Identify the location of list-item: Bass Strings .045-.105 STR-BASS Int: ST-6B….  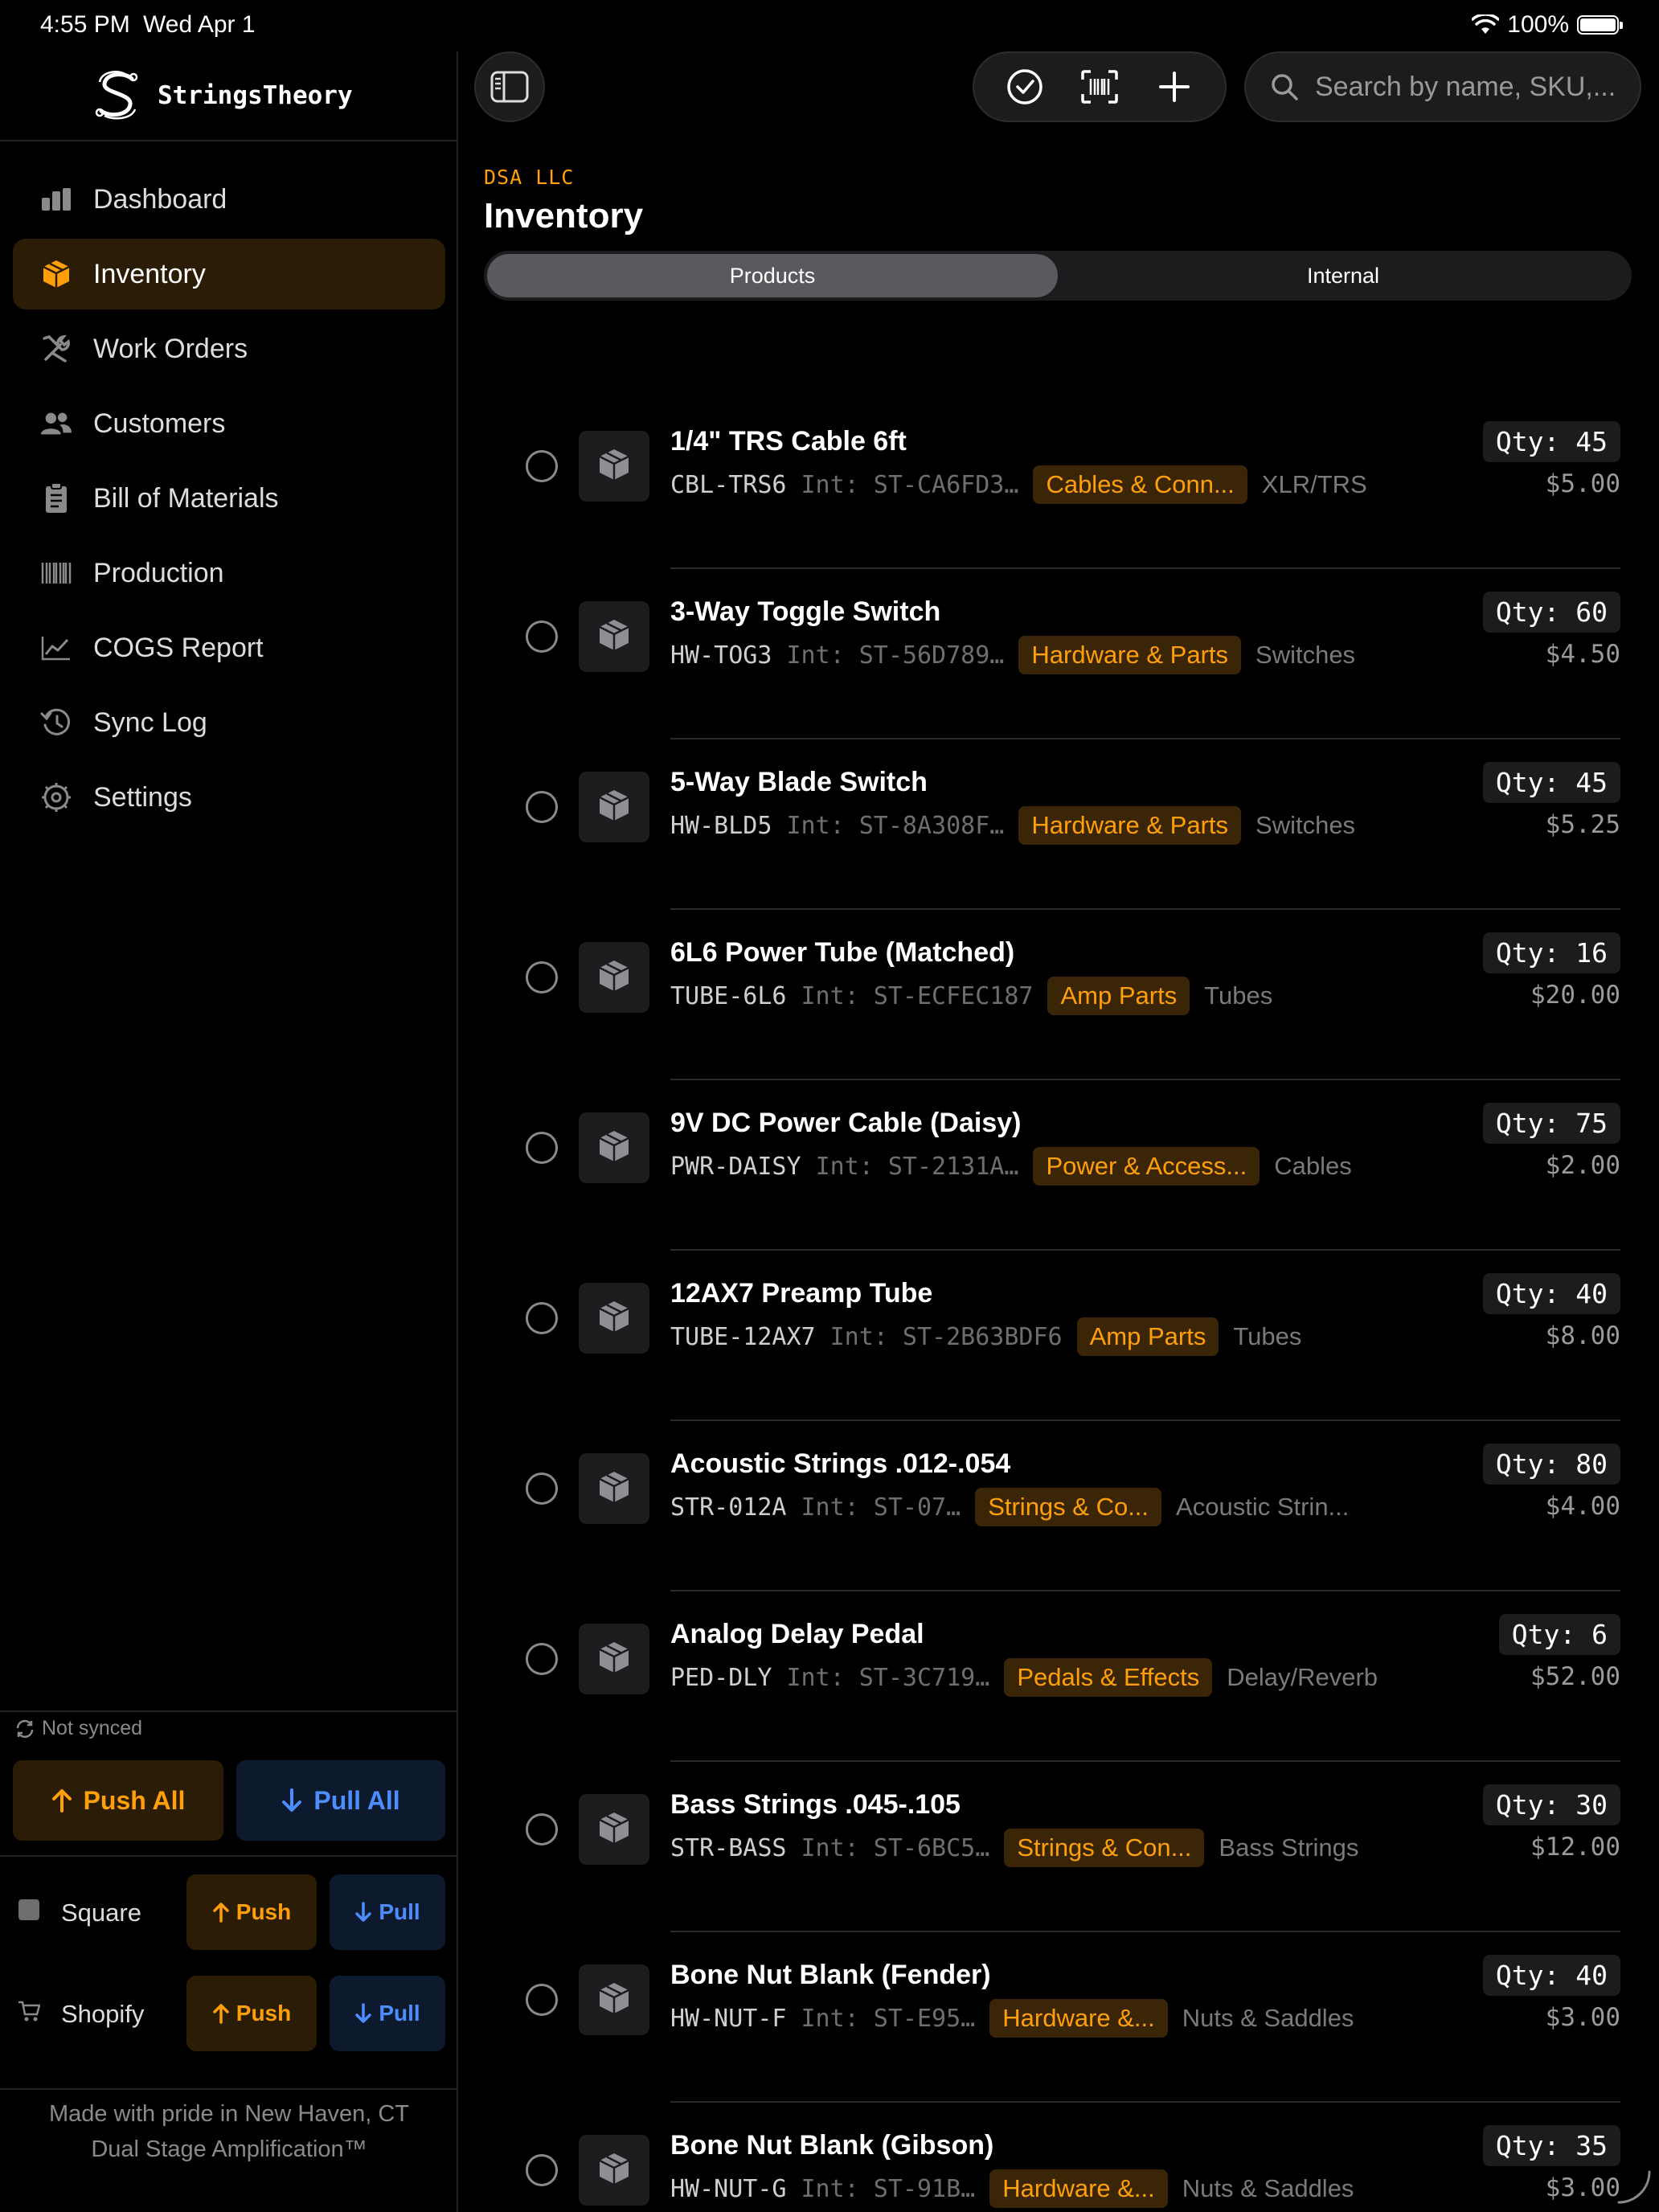
(1059, 1847).